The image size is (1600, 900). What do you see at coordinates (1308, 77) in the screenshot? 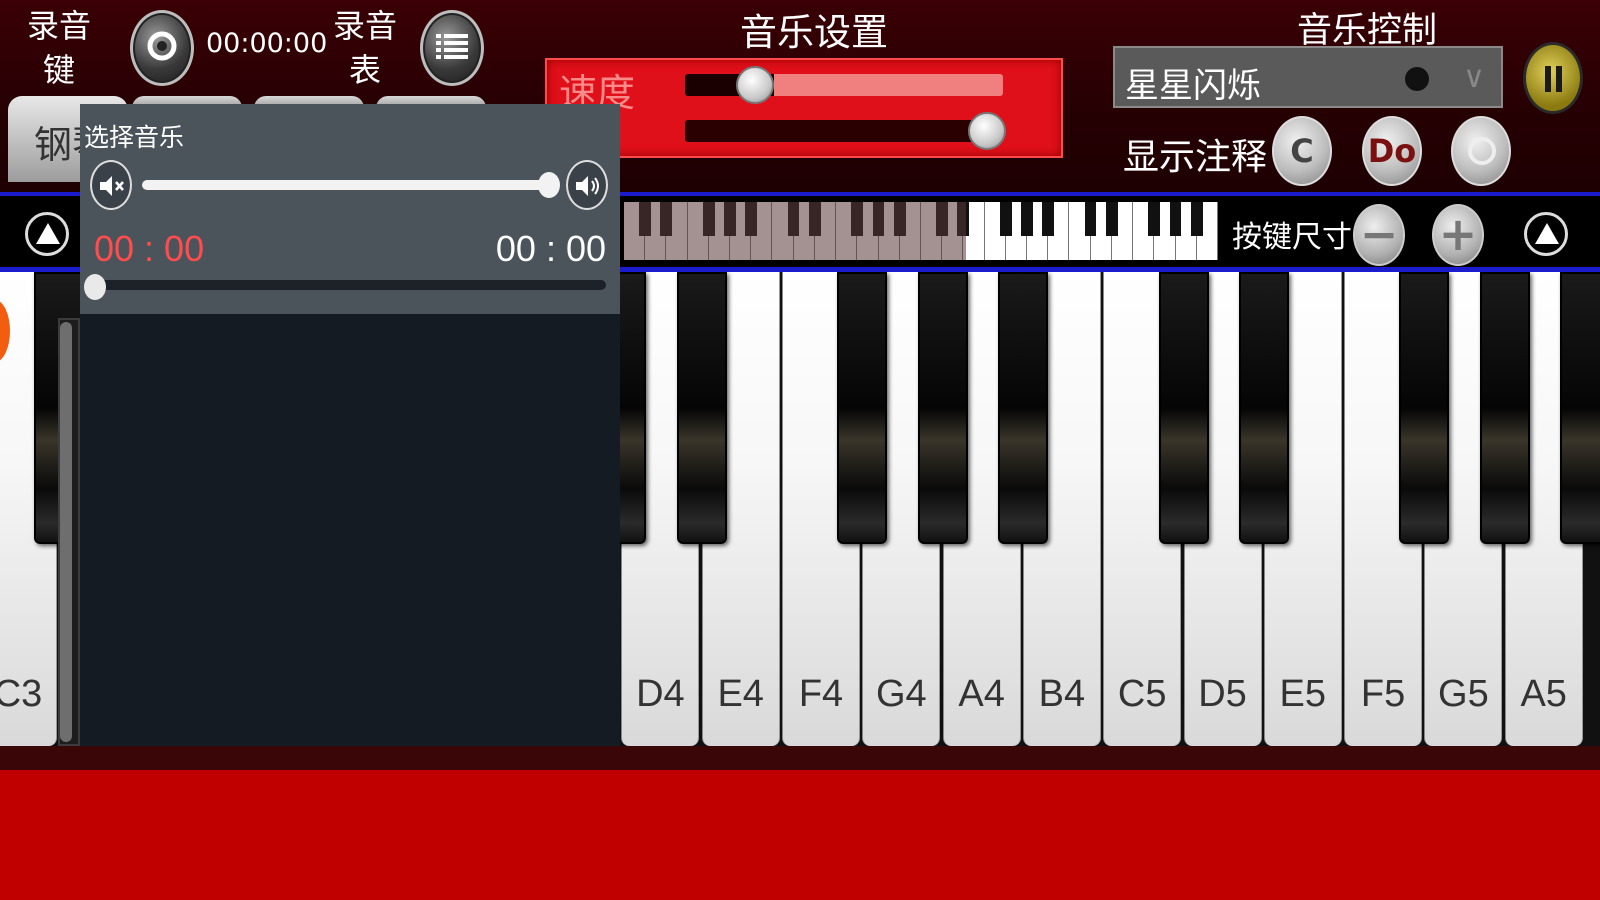
I see `song-select: 星星闪烁 ∨` at bounding box center [1308, 77].